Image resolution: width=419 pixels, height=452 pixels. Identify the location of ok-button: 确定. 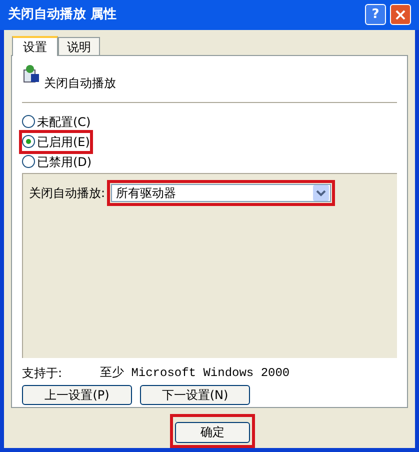
(212, 432).